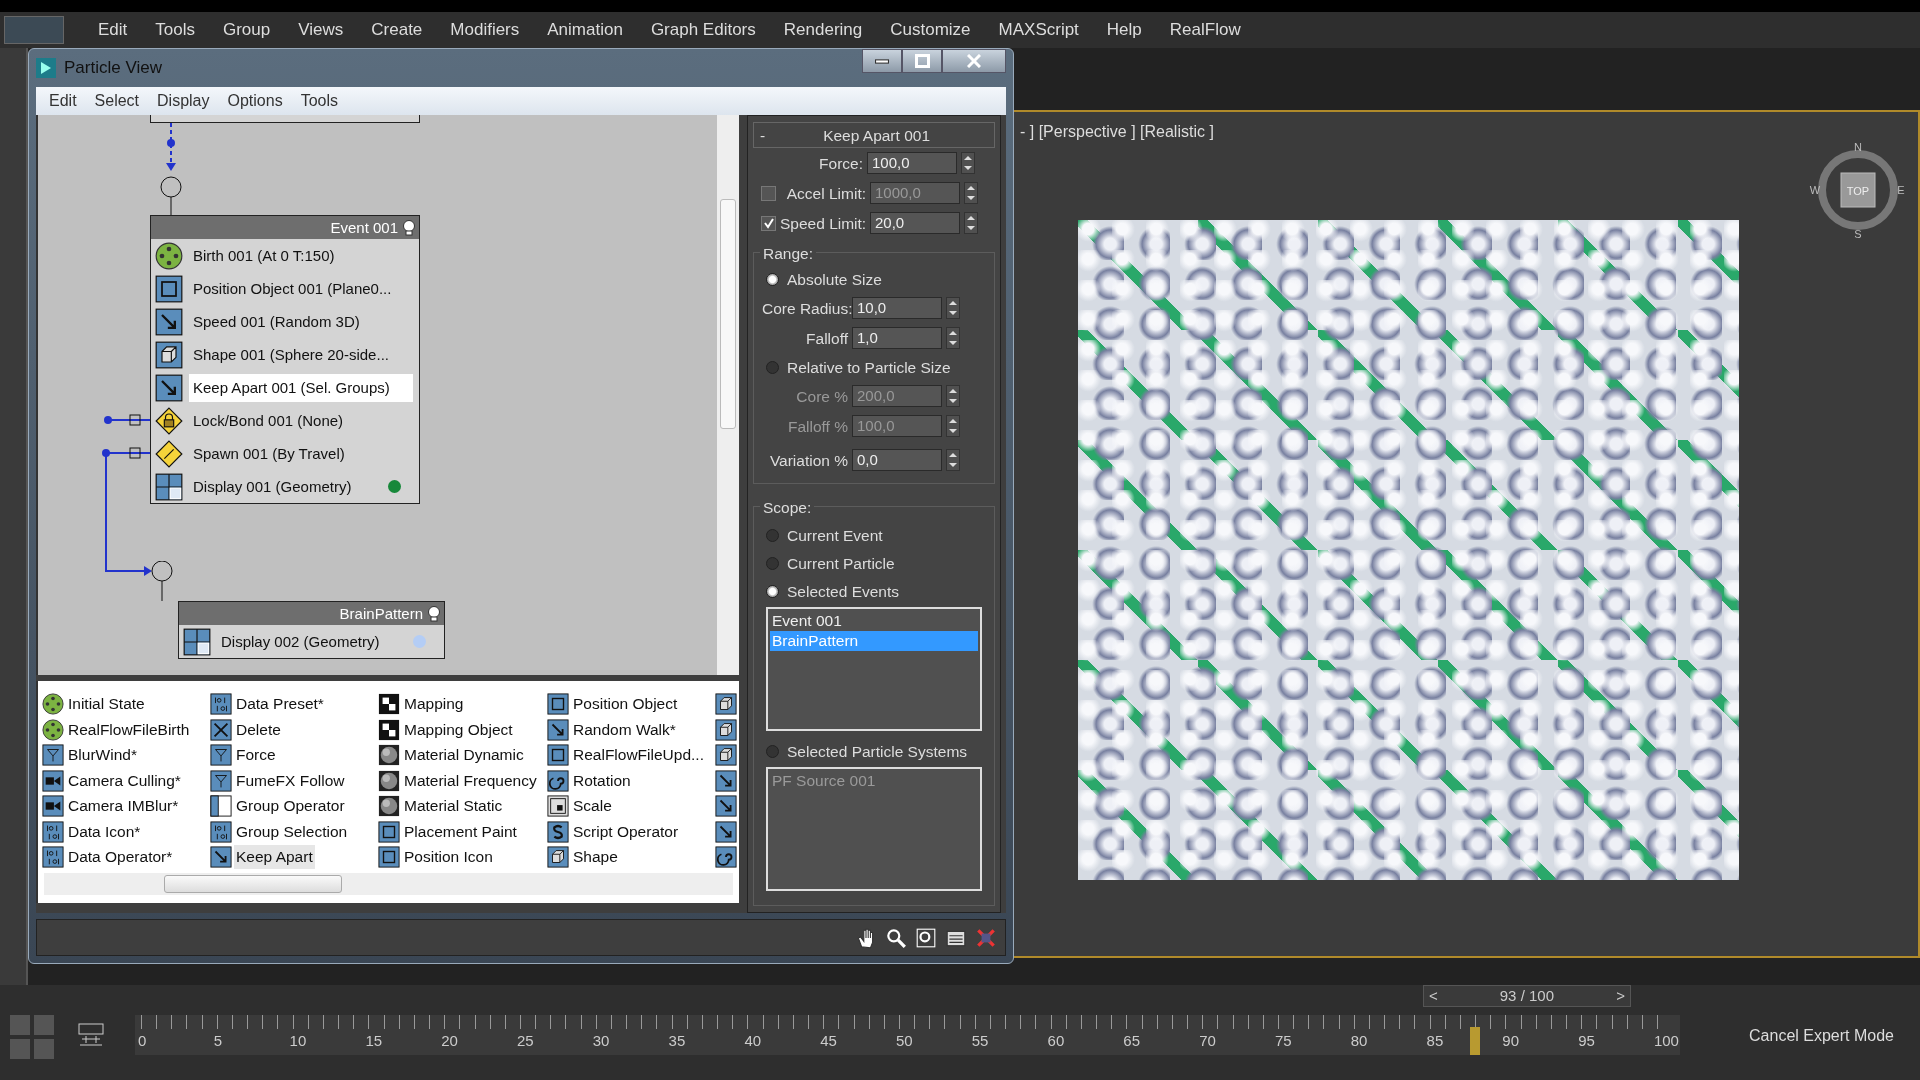  I want to click on depot-item: FumeFX Follow, so click(294, 780).